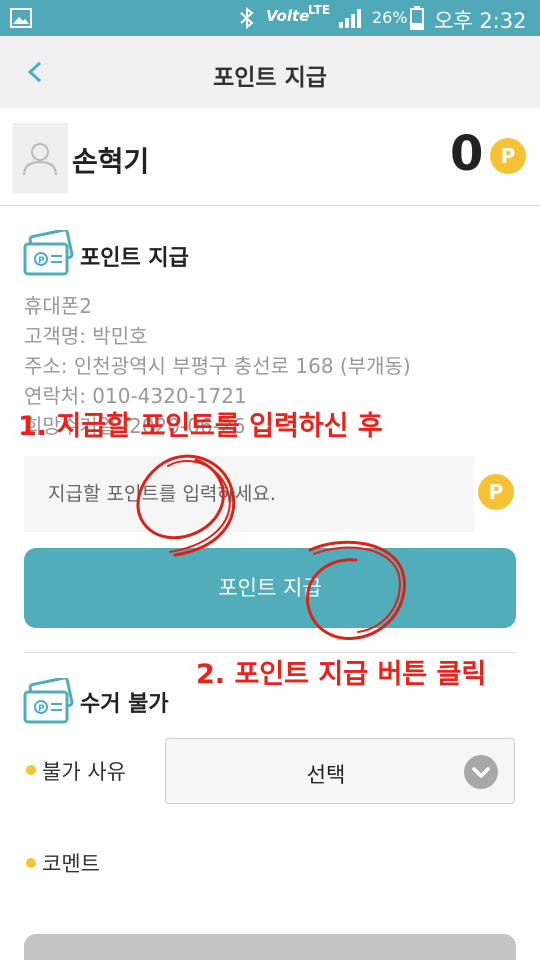  Describe the element at coordinates (86, 336) in the screenshot. I see `customer-name: 고객명: 박민호` at that location.